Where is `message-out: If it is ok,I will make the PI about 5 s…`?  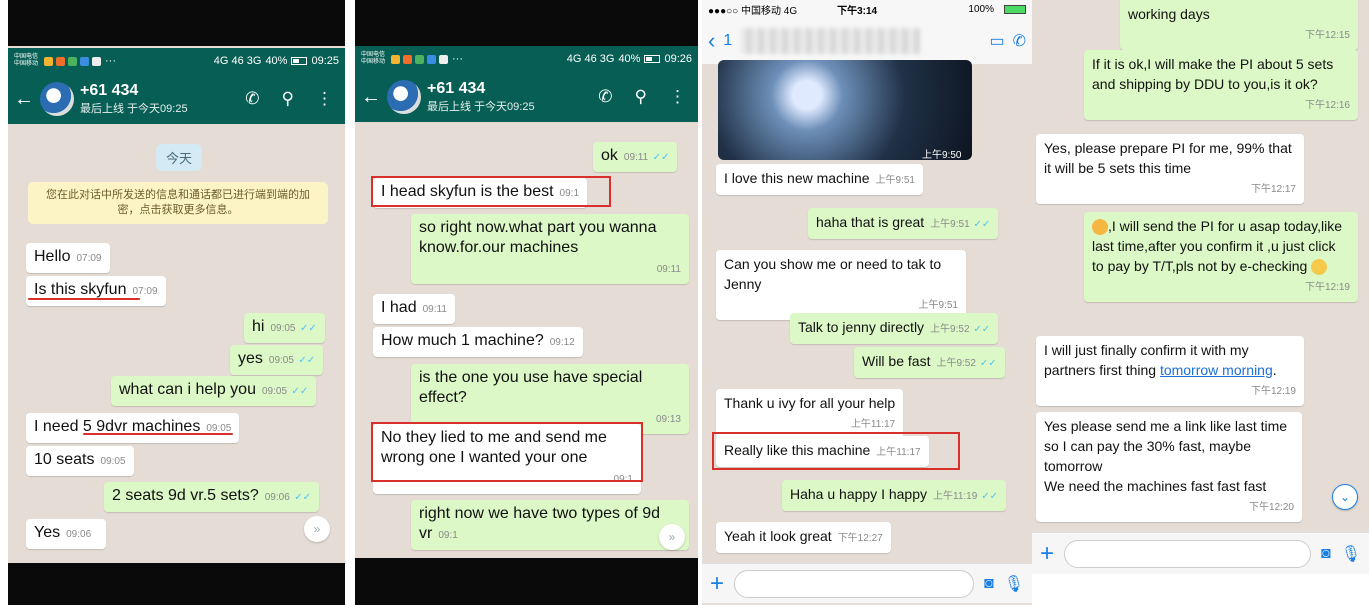 message-out: If it is ok,I will make the PI about 5 s… is located at coordinates (1221, 85).